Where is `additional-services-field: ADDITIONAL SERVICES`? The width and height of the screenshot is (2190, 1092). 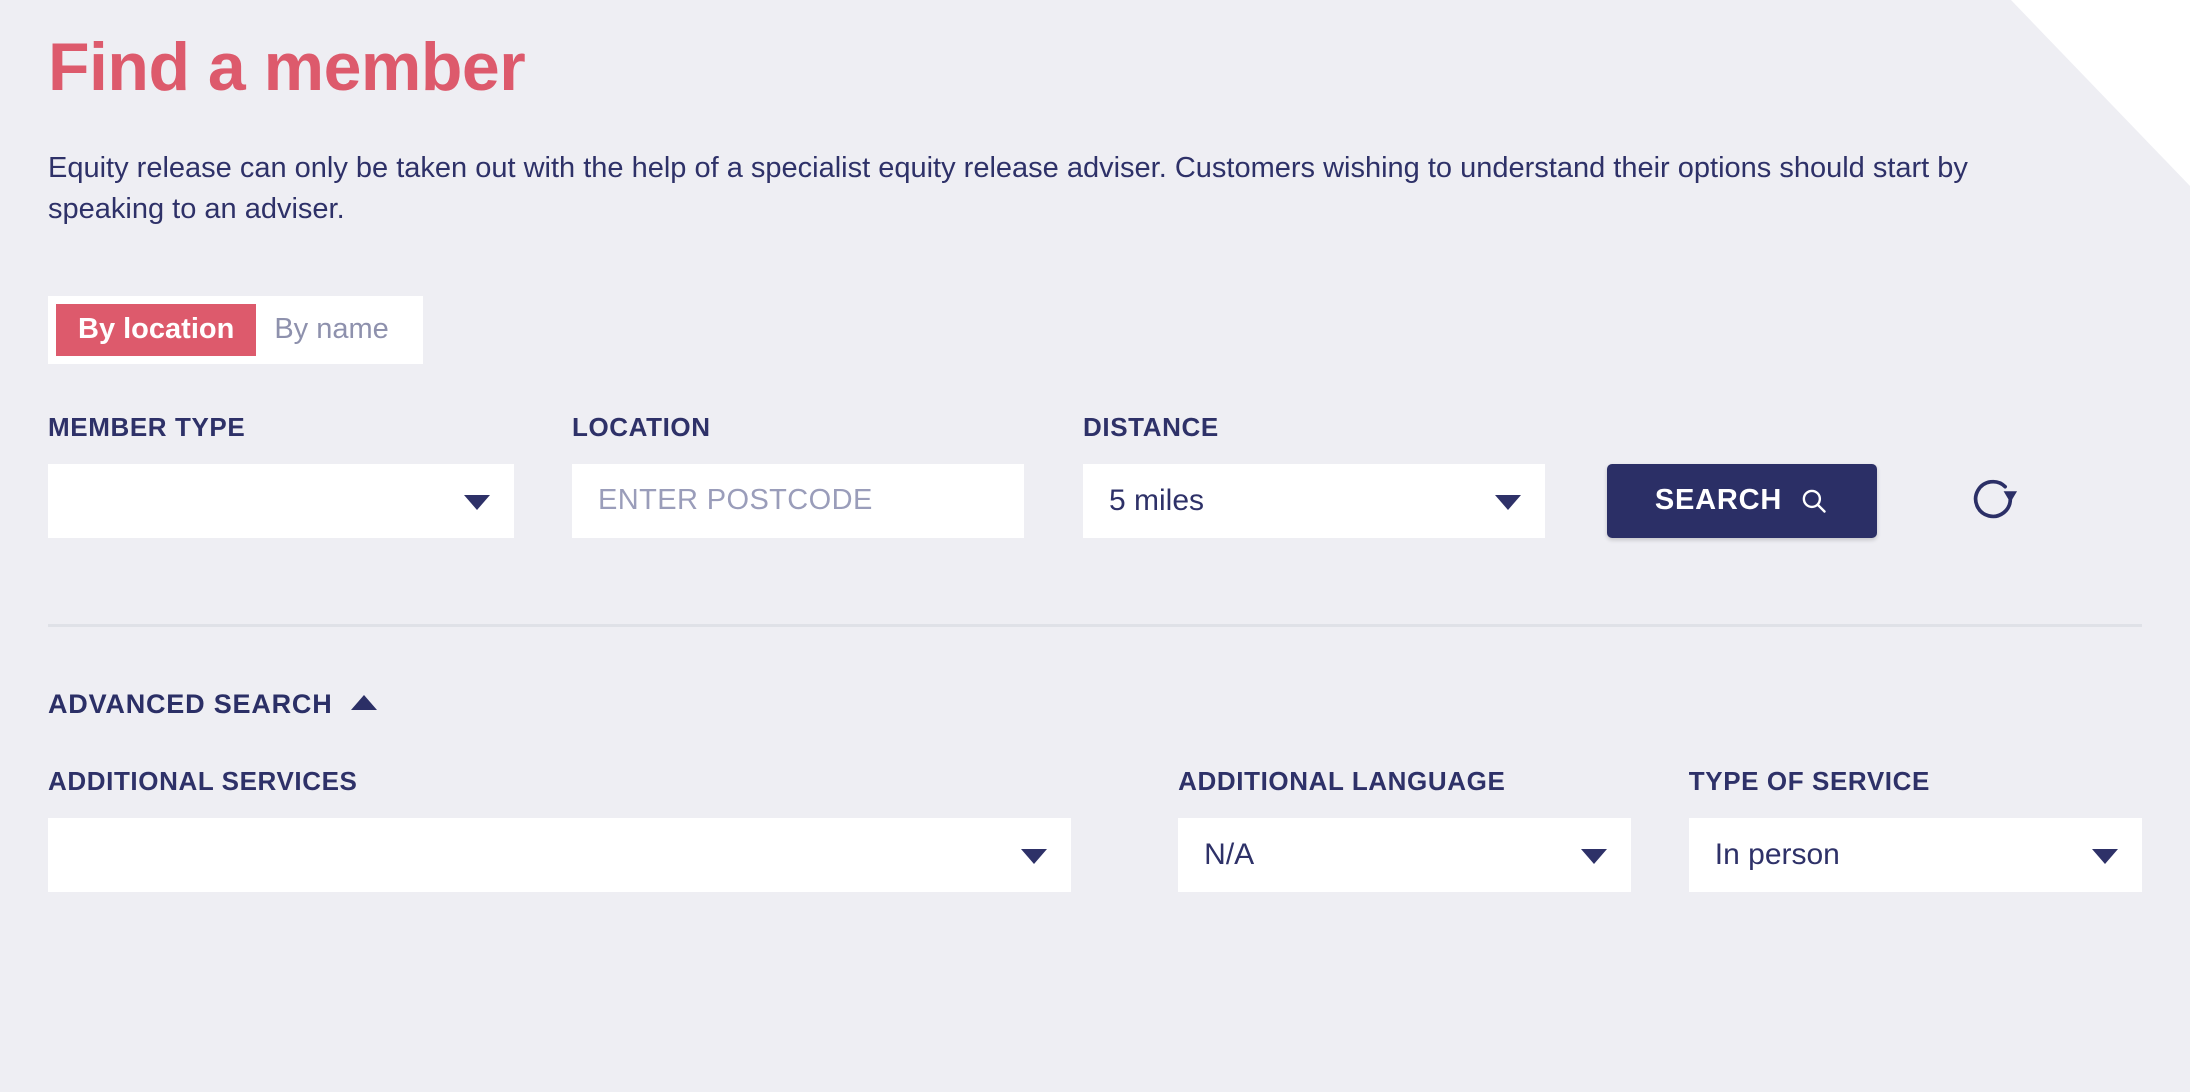
additional-services-field: ADDITIONAL SERVICES is located at coordinates (560, 828).